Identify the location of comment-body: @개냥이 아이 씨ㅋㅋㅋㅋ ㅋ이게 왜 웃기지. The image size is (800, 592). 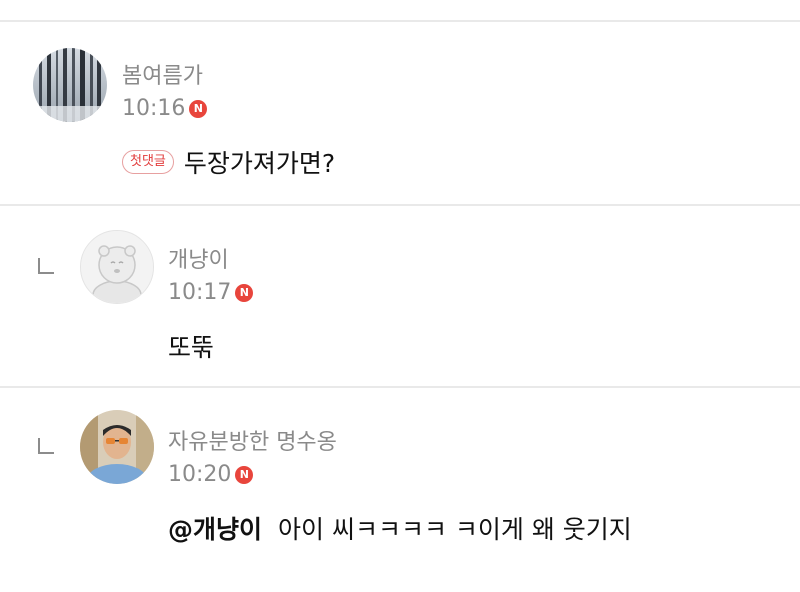
(400, 528).